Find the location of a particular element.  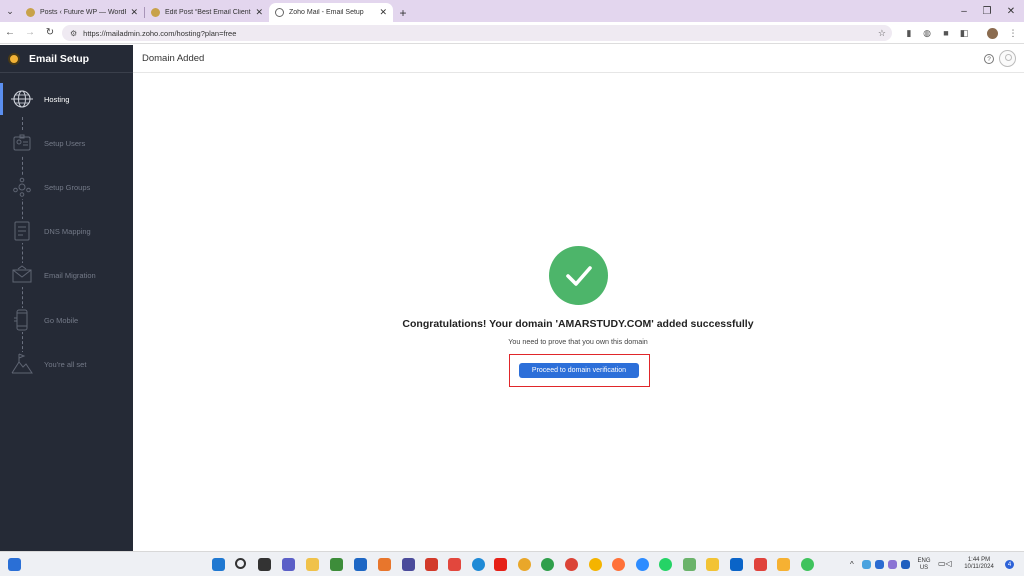

groups-icon is located at coordinates (22, 187).